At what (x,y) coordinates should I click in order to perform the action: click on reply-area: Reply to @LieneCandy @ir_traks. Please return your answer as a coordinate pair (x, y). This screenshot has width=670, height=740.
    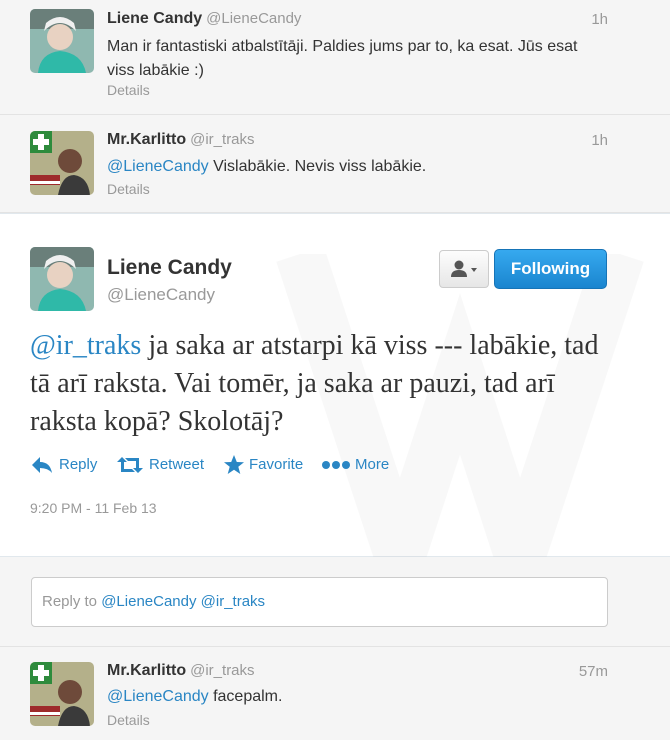
    Looking at the image, I should click on (335, 602).